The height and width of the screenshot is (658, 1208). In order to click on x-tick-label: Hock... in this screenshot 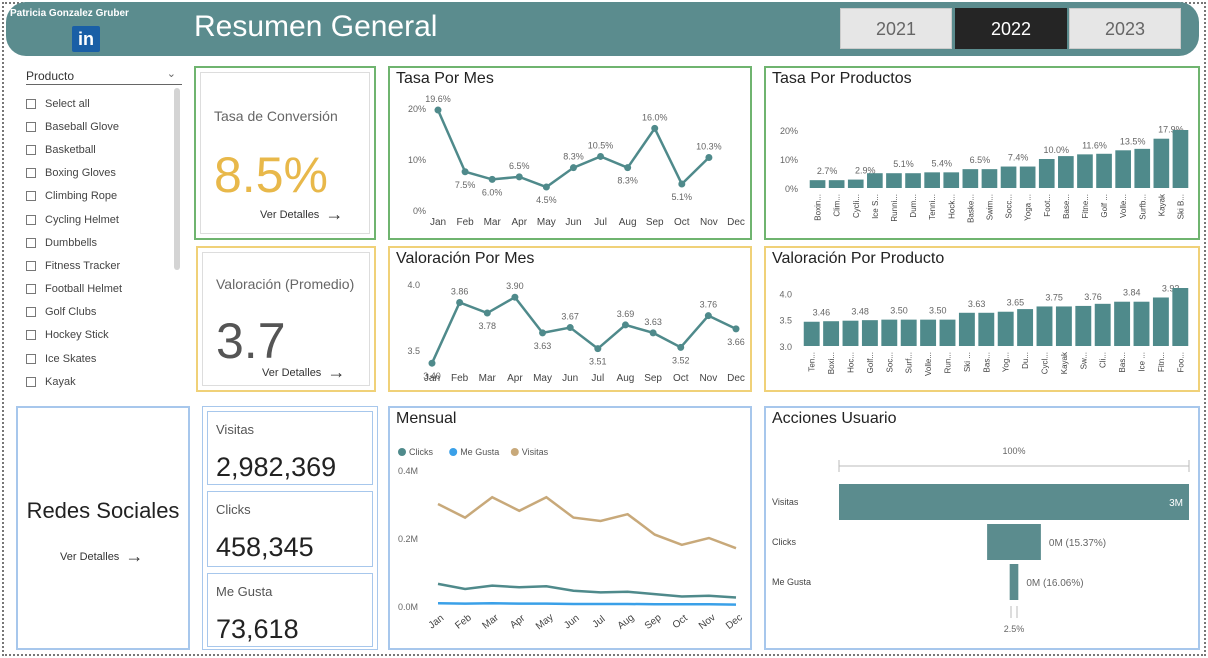, I will do `click(951, 206)`.